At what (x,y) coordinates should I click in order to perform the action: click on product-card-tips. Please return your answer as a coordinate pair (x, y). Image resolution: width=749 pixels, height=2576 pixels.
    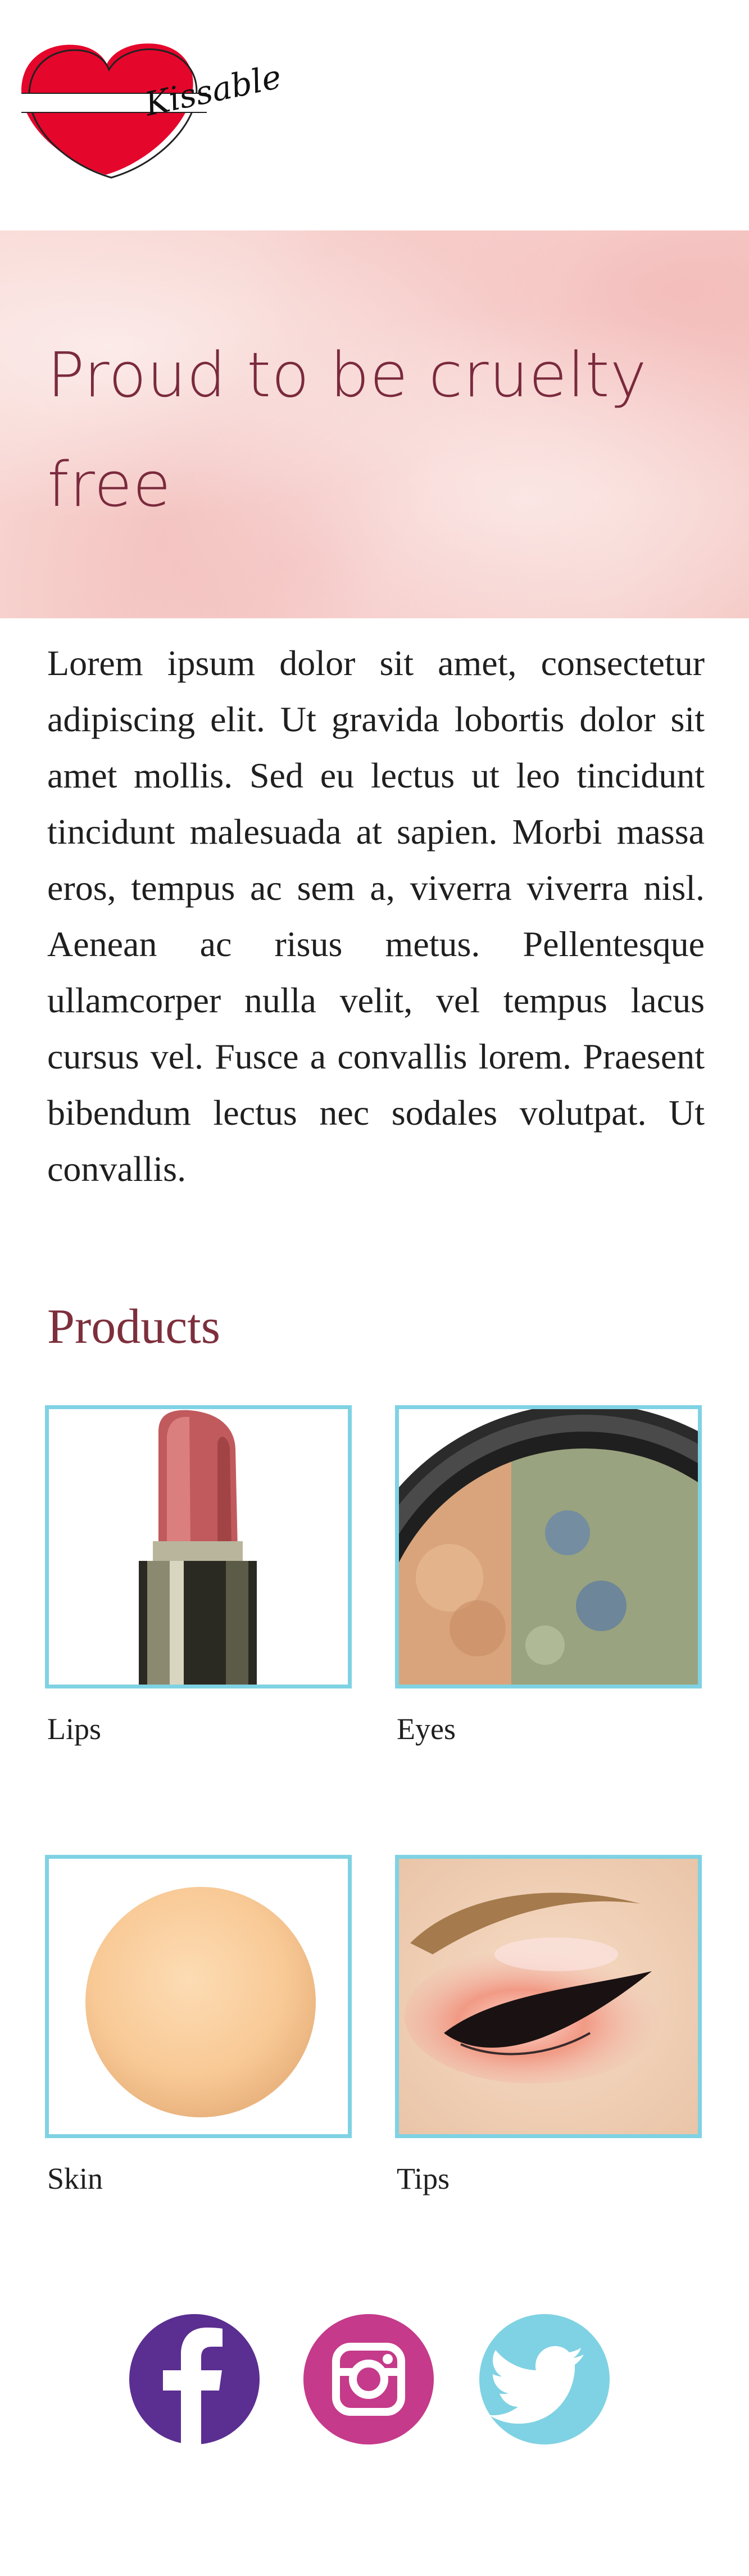
    Looking at the image, I should click on (548, 1996).